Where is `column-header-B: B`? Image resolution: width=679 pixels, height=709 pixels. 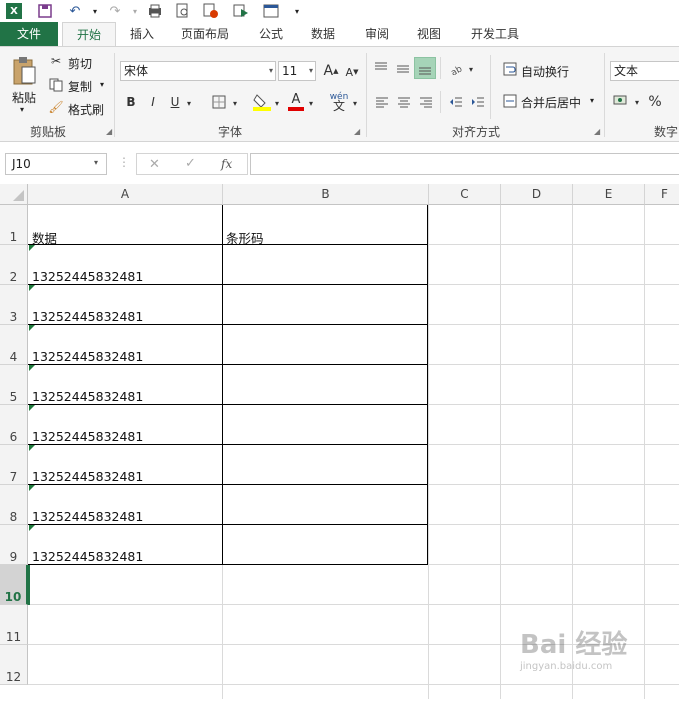 column-header-B: B is located at coordinates (326, 194).